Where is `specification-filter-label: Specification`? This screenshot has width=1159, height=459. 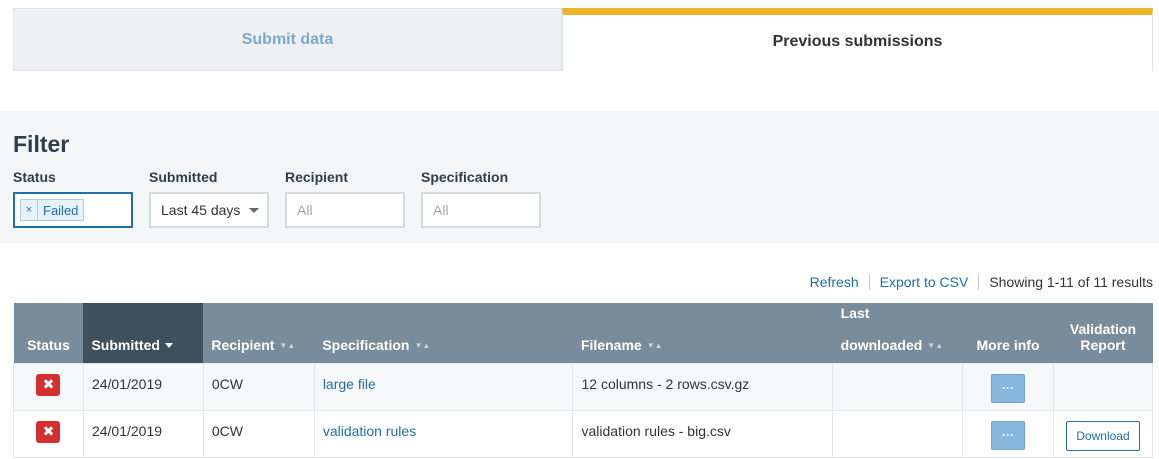
specification-filter-label: Specification is located at coordinates (465, 177).